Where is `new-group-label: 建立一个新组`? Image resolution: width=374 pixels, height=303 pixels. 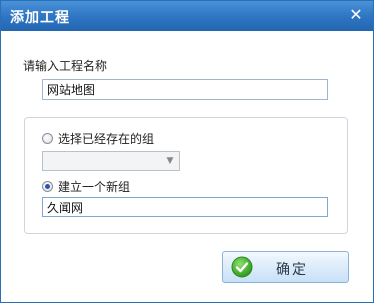 new-group-label: 建立一个新组 is located at coordinates (94, 187).